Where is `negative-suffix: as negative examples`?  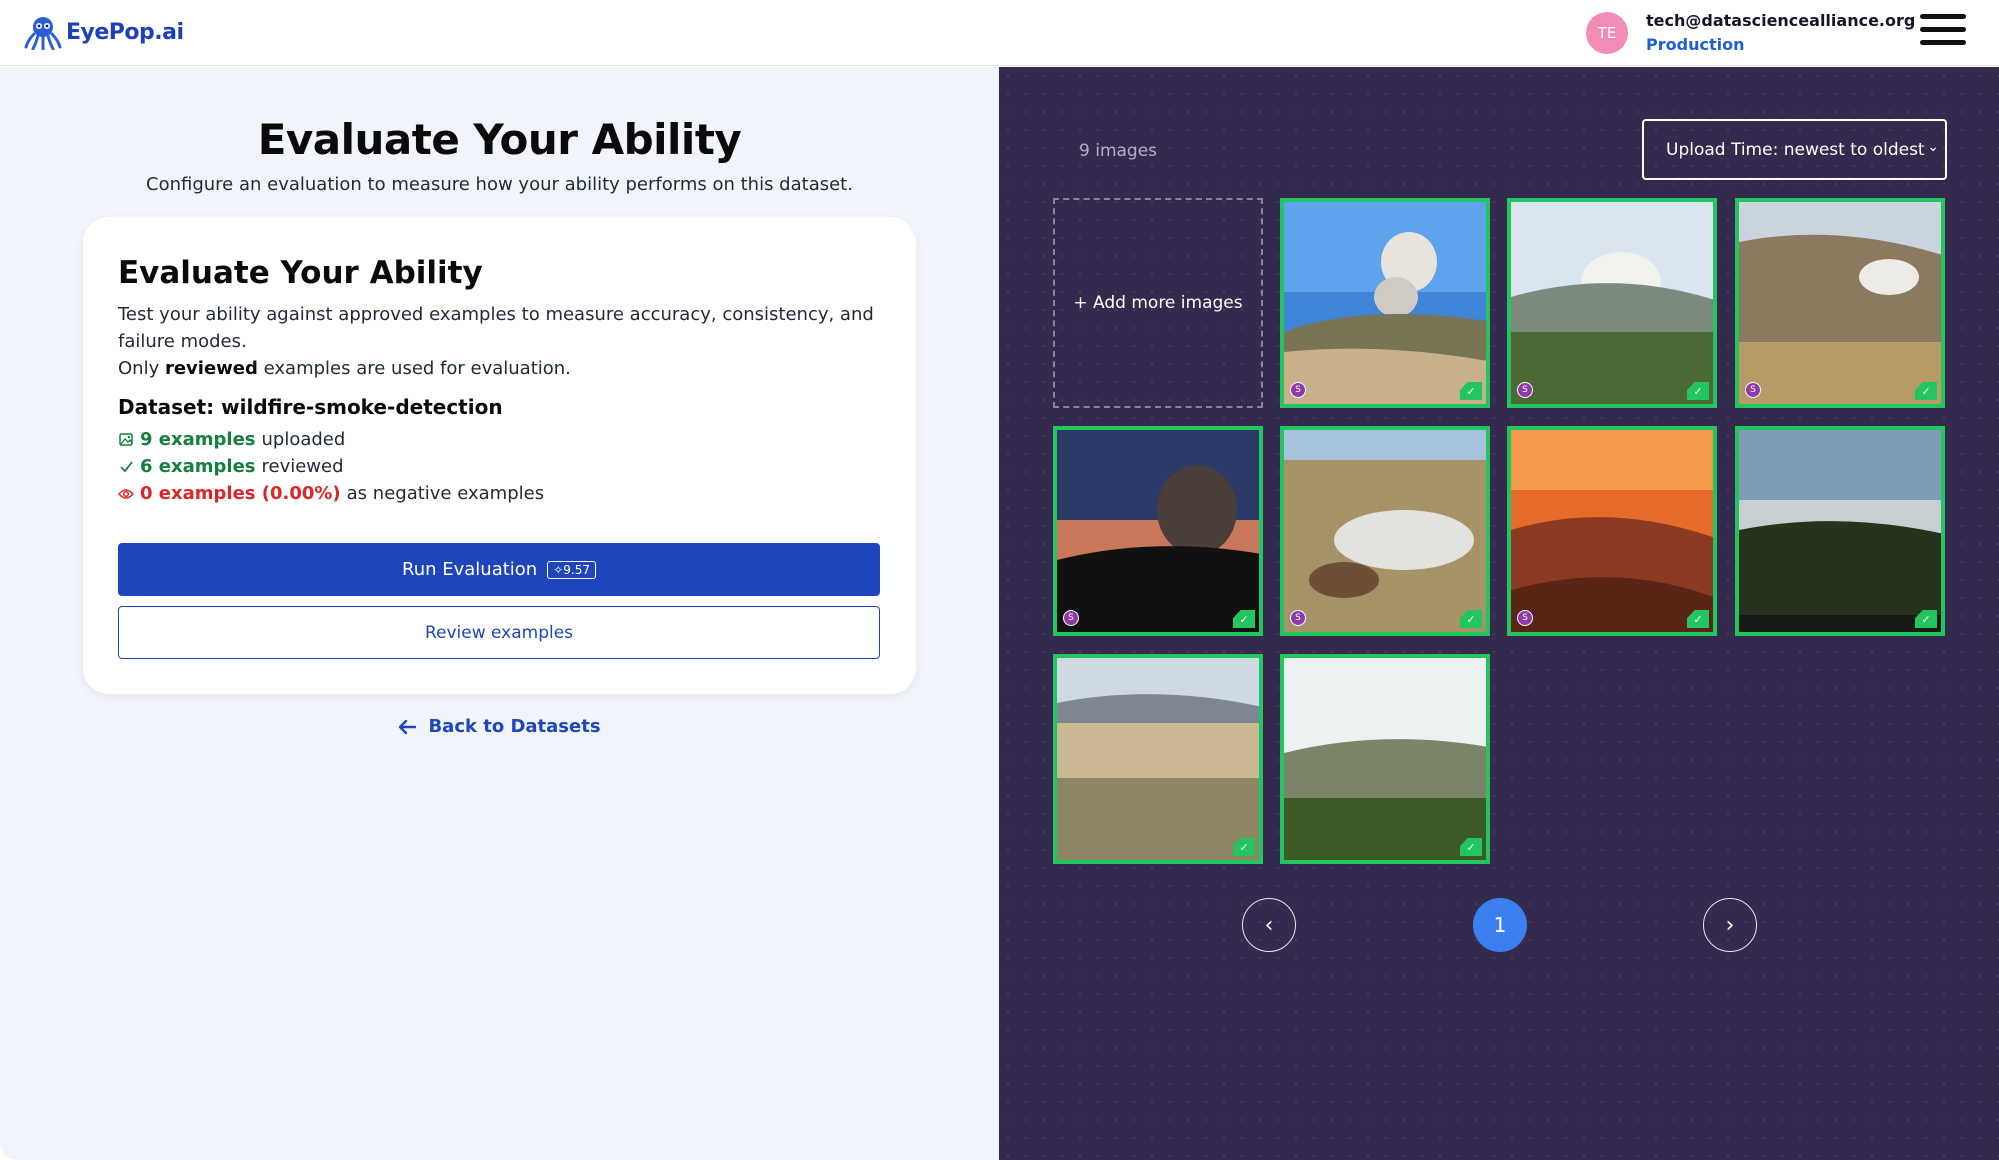 negative-suffix: as negative examples is located at coordinates (445, 493).